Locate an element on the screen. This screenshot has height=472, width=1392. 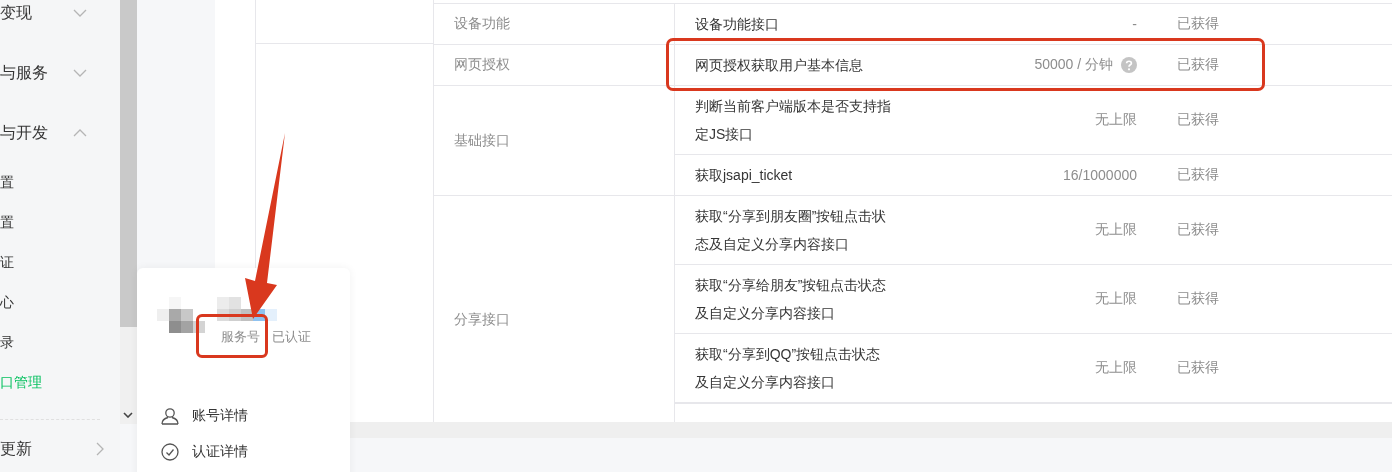
limit-cell: - is located at coordinates (1134, 24).